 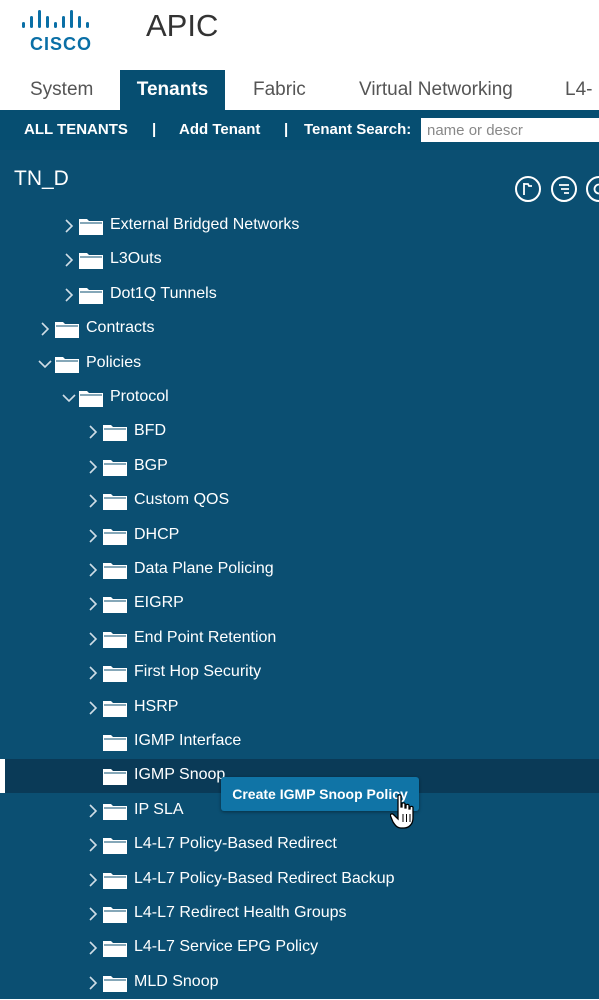 I want to click on tree-node: DHCP, so click(x=299, y=536).